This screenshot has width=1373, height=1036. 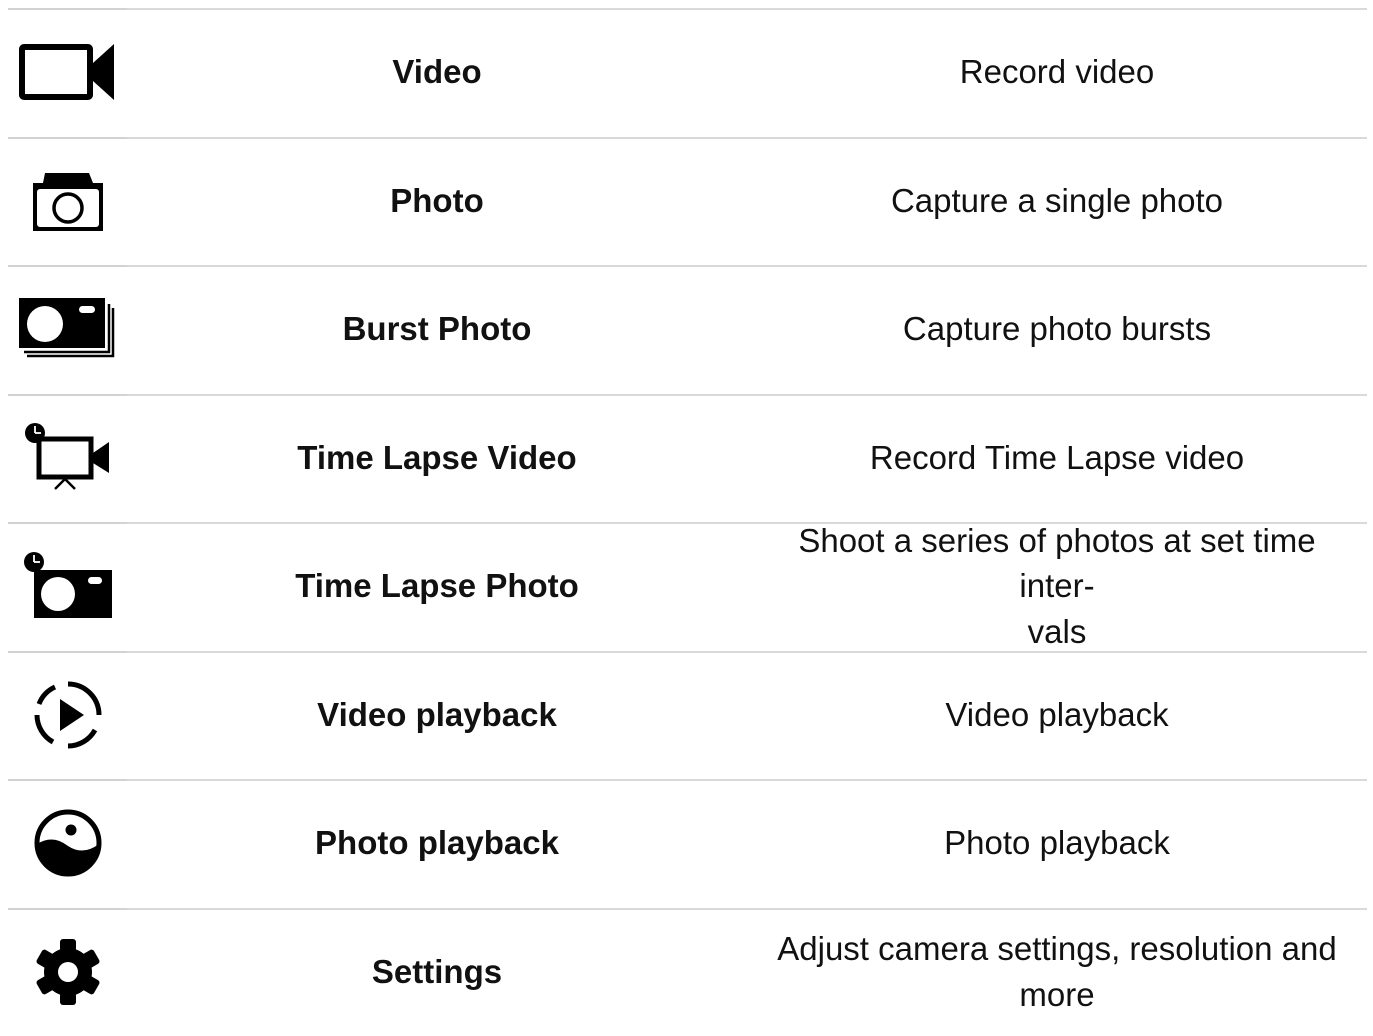 I want to click on burst-photo-icon, so click(x=68, y=329).